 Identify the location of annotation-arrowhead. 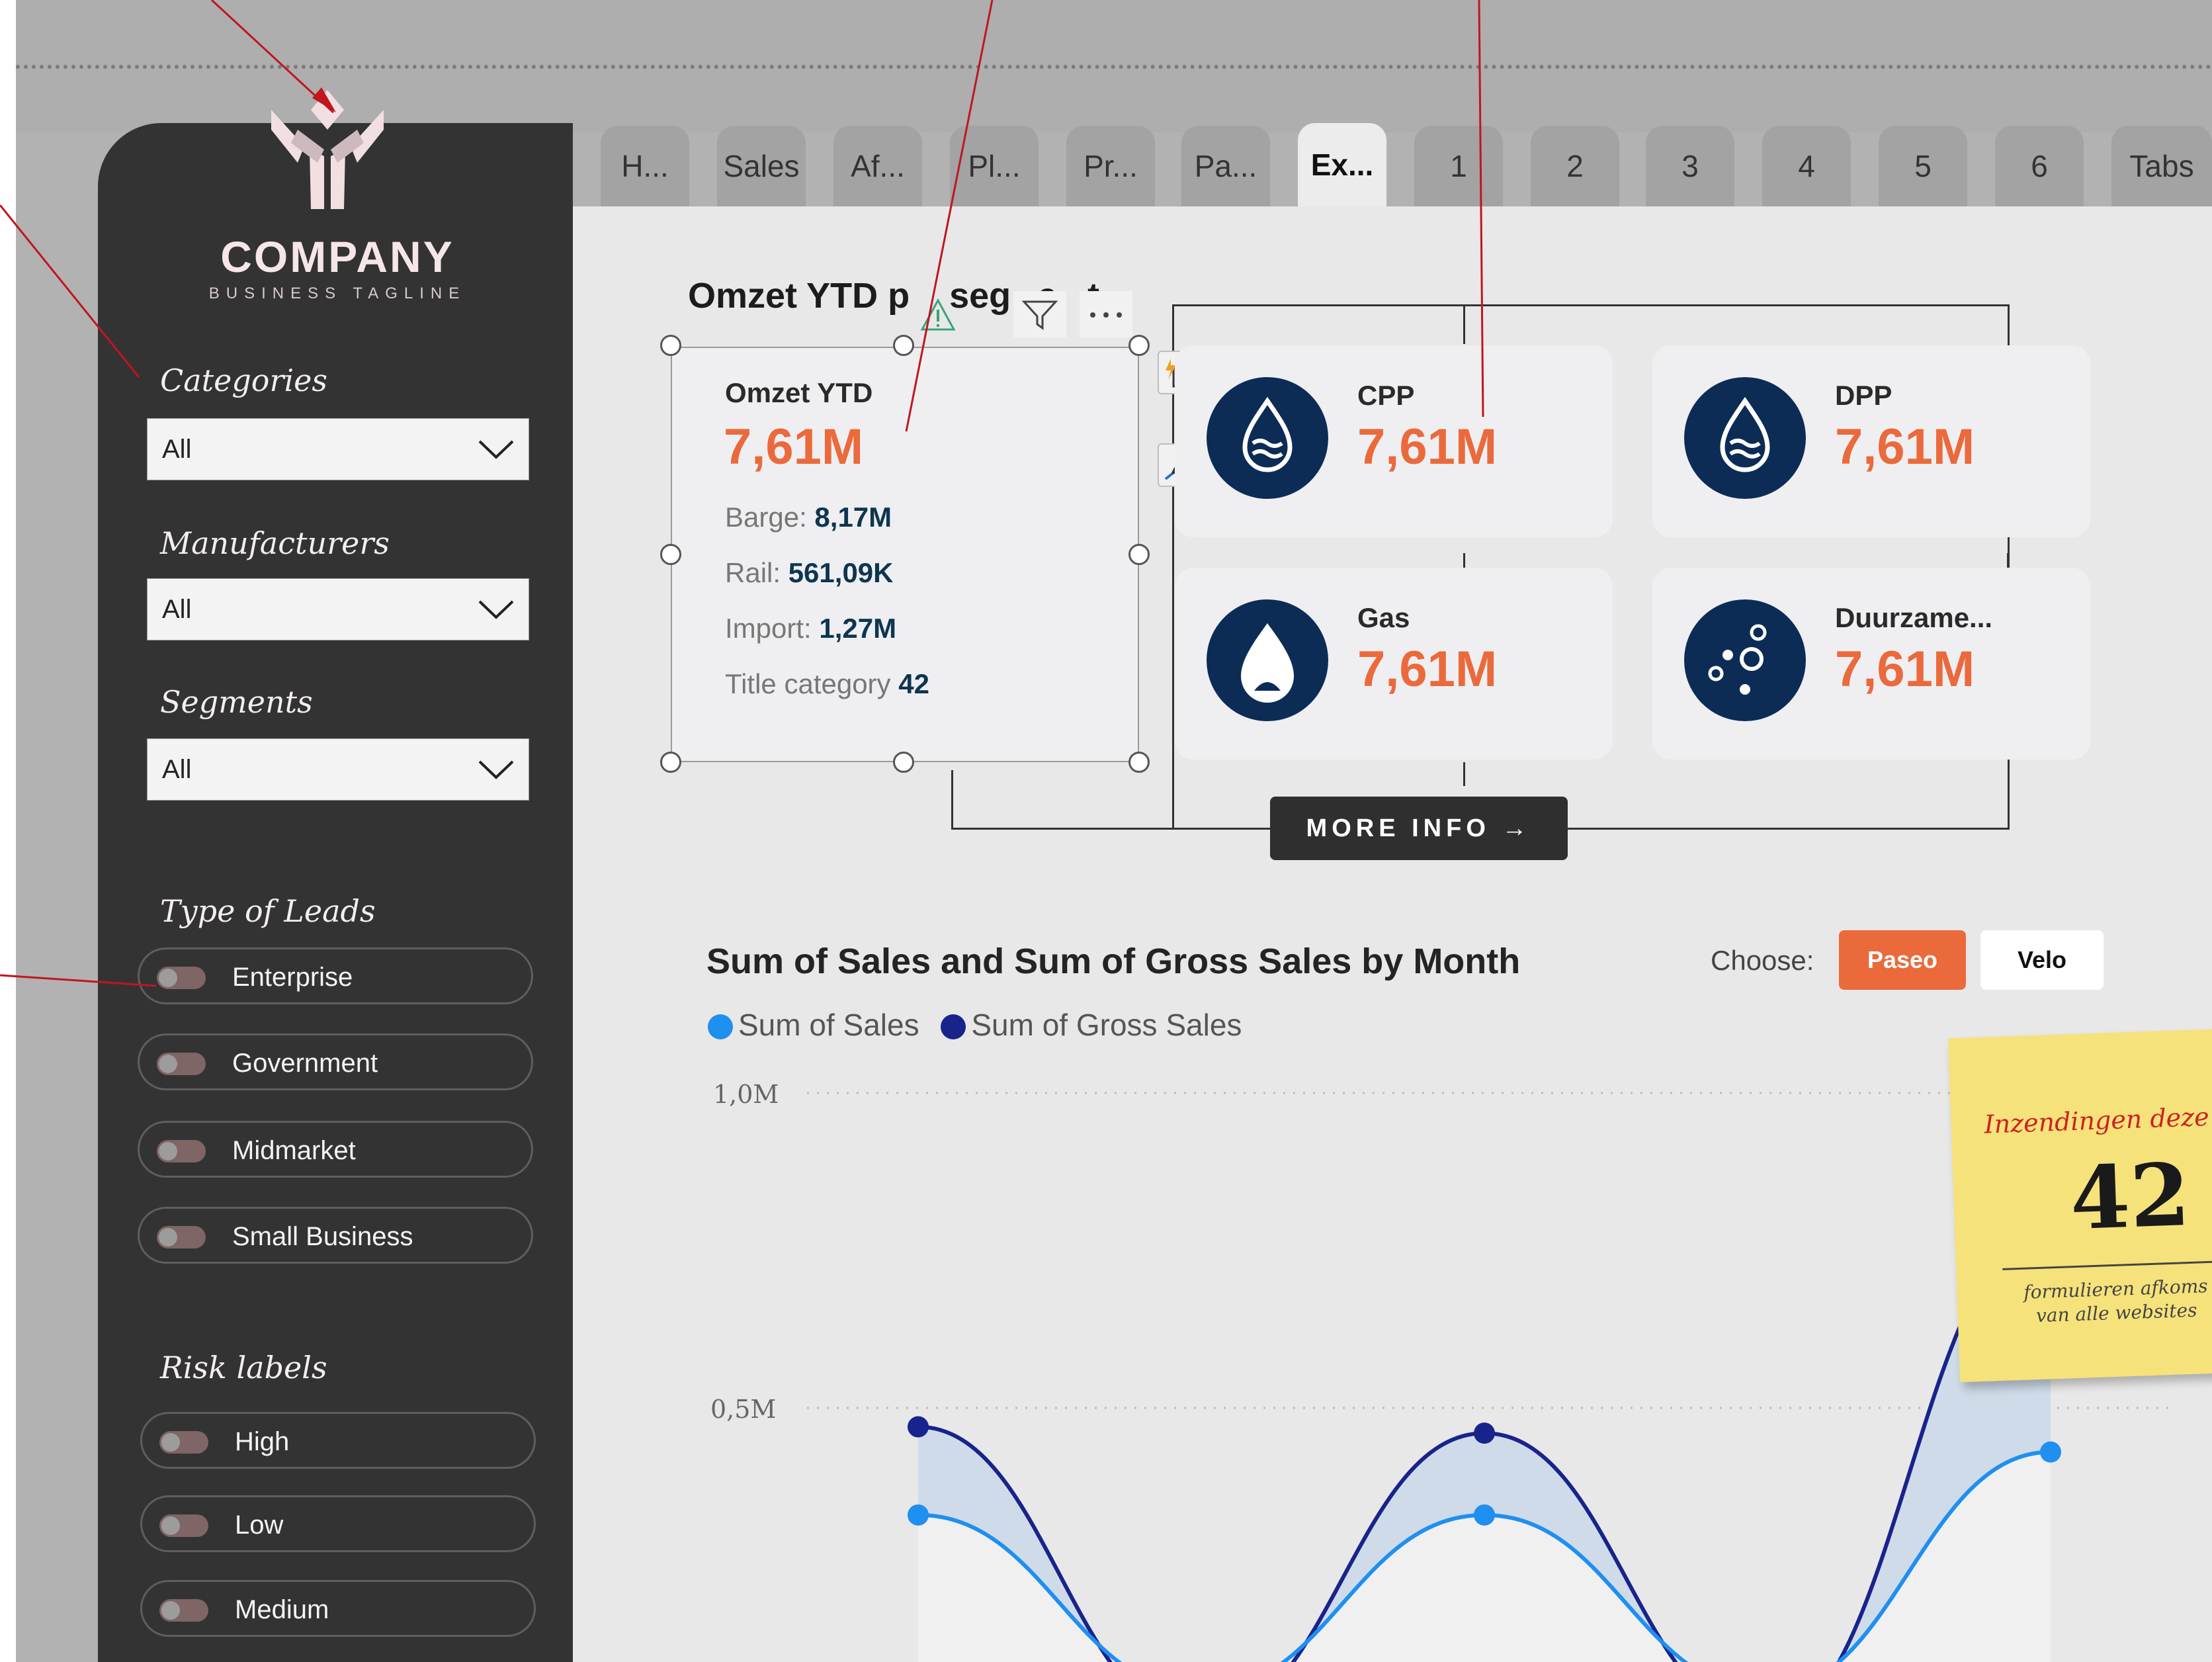
(324, 99).